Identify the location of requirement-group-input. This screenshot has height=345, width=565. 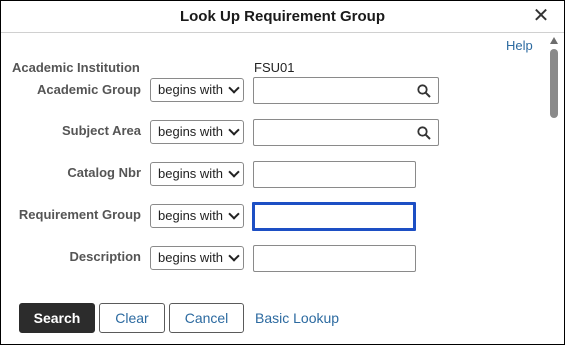
(334, 216).